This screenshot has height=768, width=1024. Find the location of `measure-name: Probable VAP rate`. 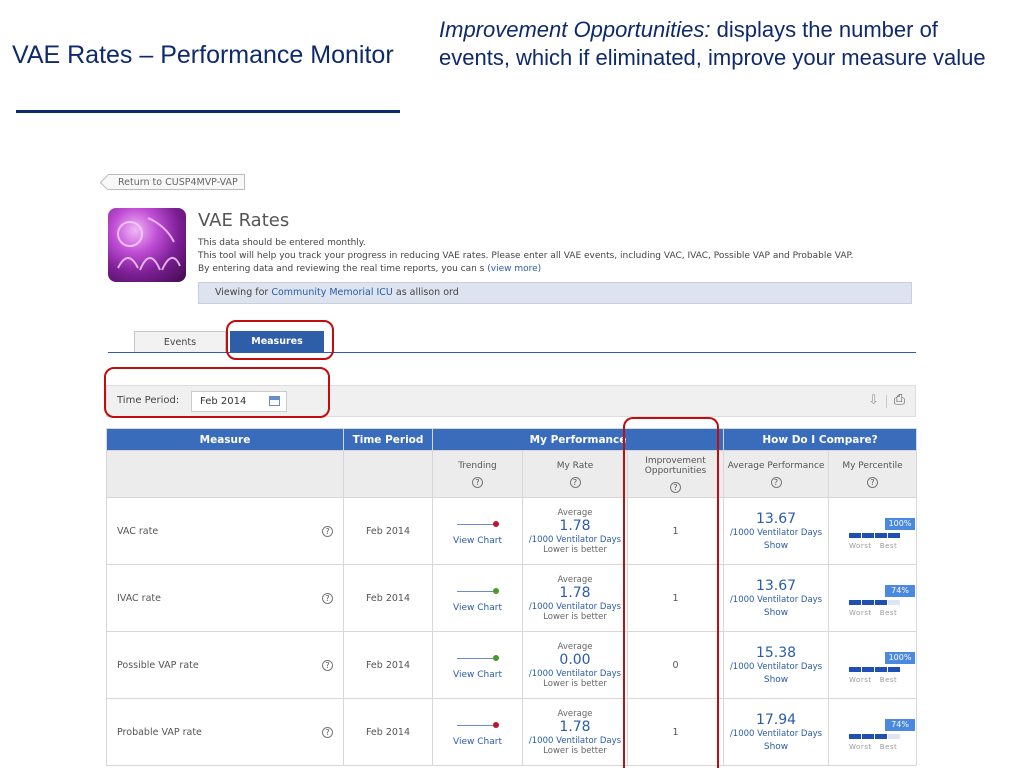

measure-name: Probable VAP rate is located at coordinates (159, 732).